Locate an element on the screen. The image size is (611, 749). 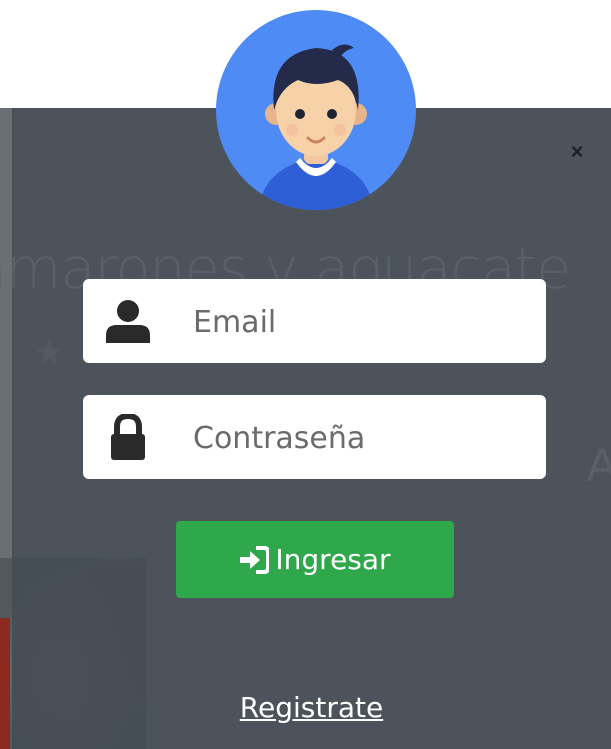
background-text-fragment: A is located at coordinates (598, 465).